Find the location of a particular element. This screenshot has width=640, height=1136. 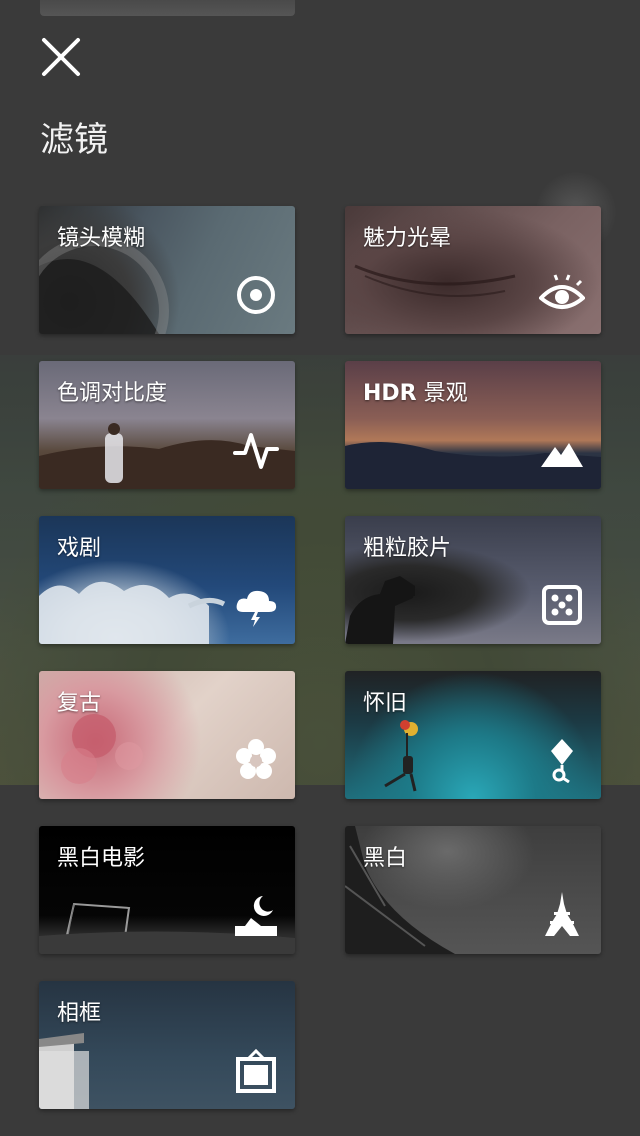

tile-label: 相框 is located at coordinates (79, 1013).